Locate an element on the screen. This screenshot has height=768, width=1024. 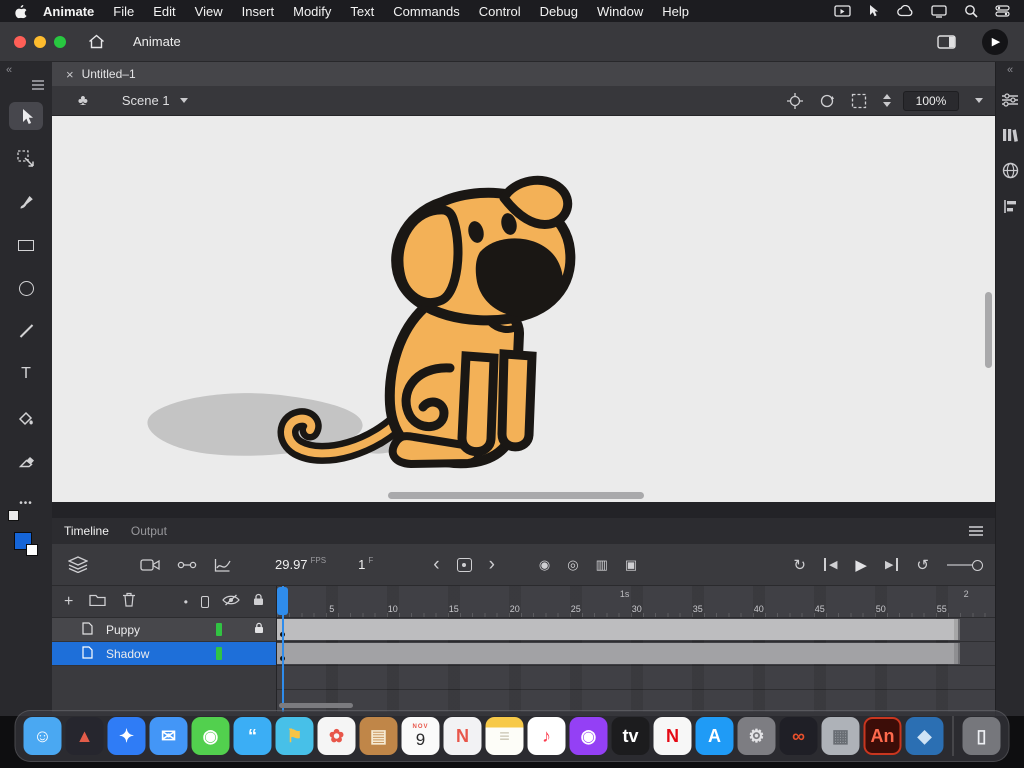
menu-item-file: File is located at coordinates (123, 11).